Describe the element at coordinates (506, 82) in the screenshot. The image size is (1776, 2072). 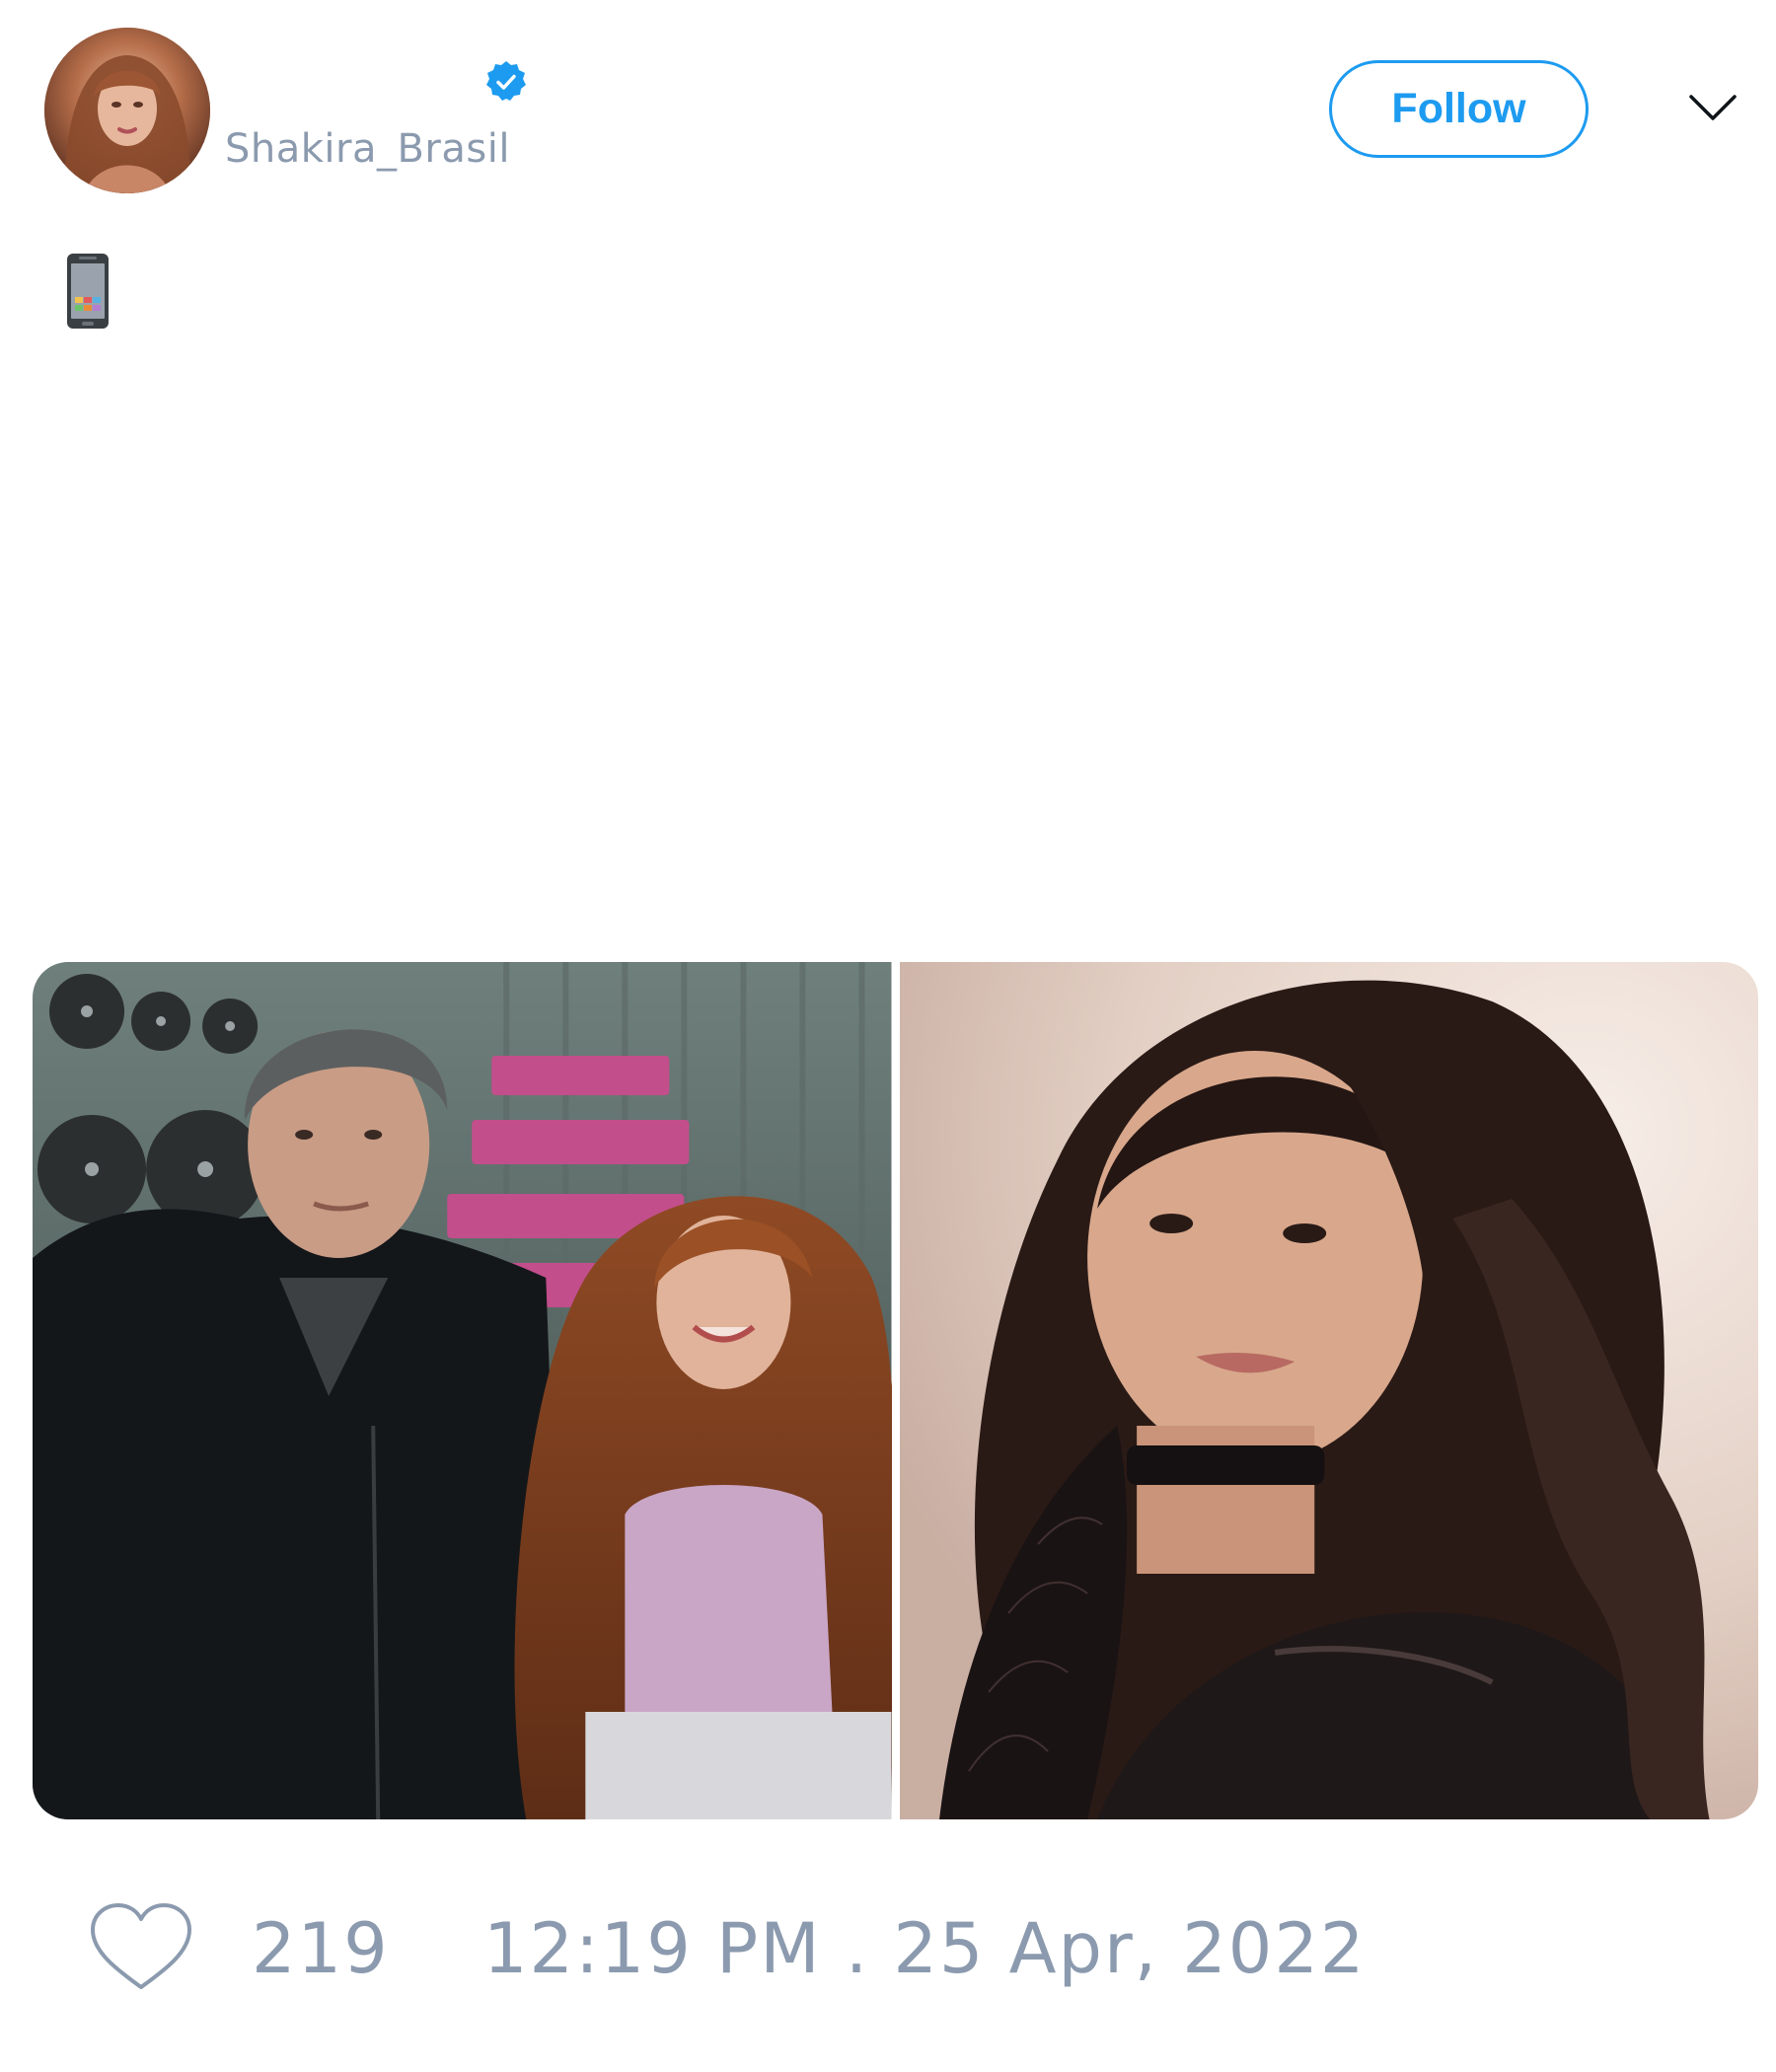
I see `verified-badge-icon` at that location.